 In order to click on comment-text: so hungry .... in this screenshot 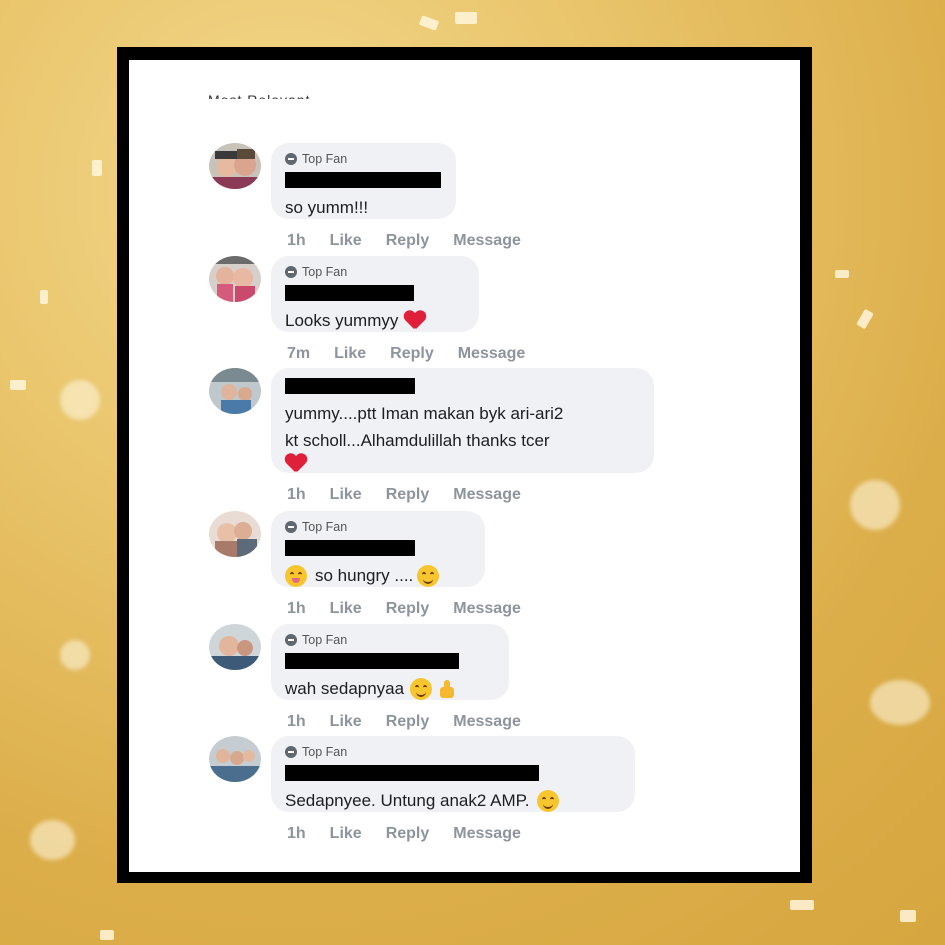, I will do `click(378, 575)`.